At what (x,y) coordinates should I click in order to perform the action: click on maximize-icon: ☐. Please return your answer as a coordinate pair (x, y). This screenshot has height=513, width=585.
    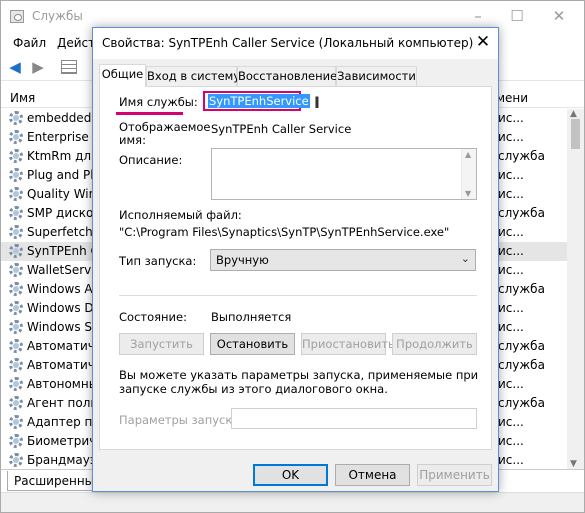
    Looking at the image, I should click on (517, 16).